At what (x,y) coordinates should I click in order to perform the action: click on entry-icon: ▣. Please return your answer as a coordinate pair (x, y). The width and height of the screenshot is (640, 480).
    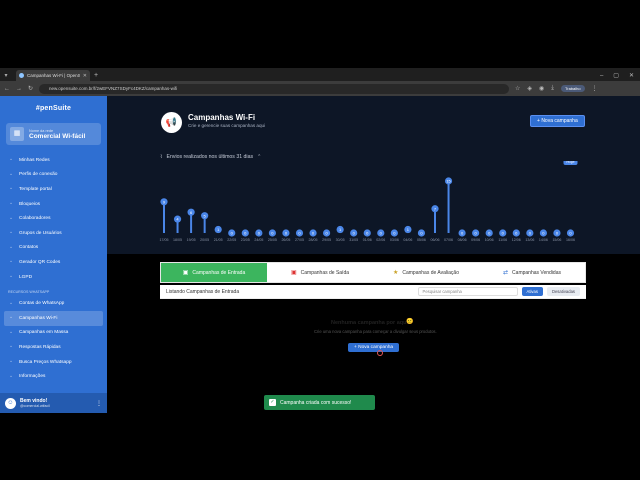
    Looking at the image, I should click on (185, 273).